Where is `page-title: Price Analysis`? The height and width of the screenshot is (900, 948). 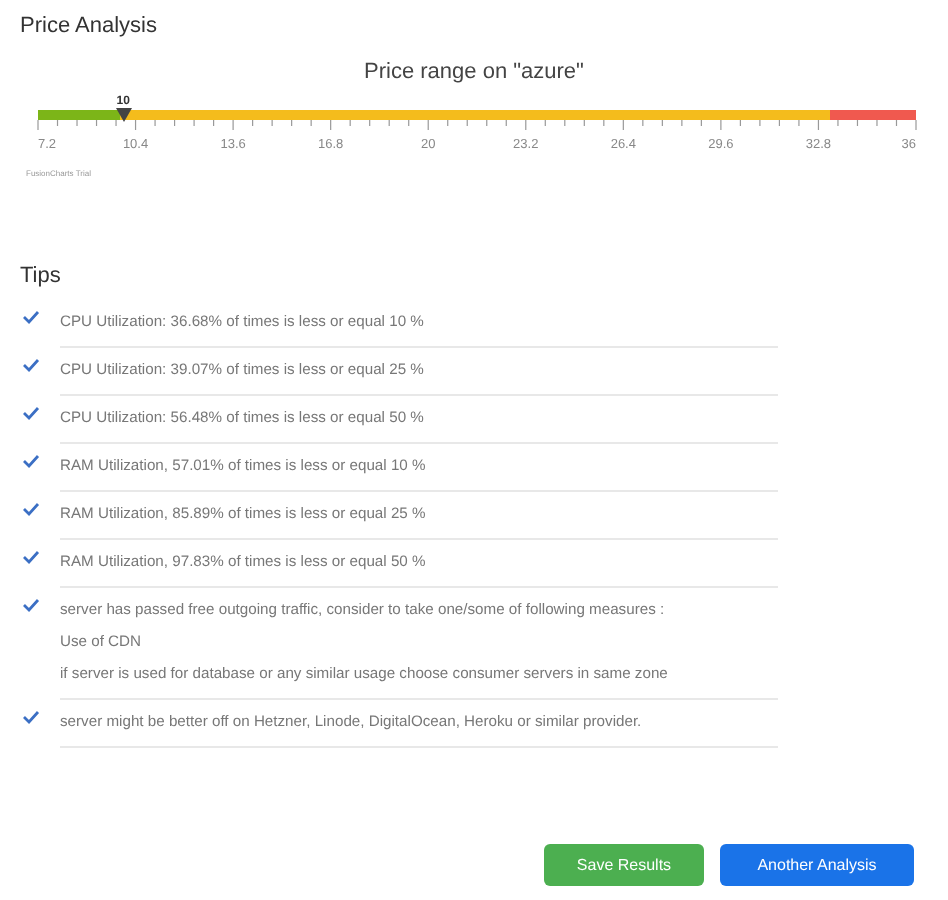 page-title: Price Analysis is located at coordinates (88, 26).